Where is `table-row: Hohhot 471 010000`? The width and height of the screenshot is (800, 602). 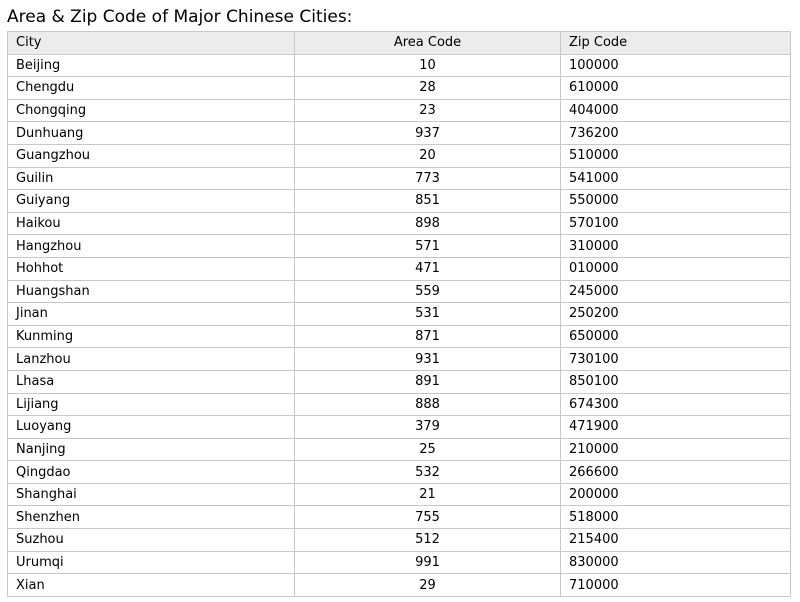
table-row: Hohhot 471 010000 is located at coordinates (399, 268).